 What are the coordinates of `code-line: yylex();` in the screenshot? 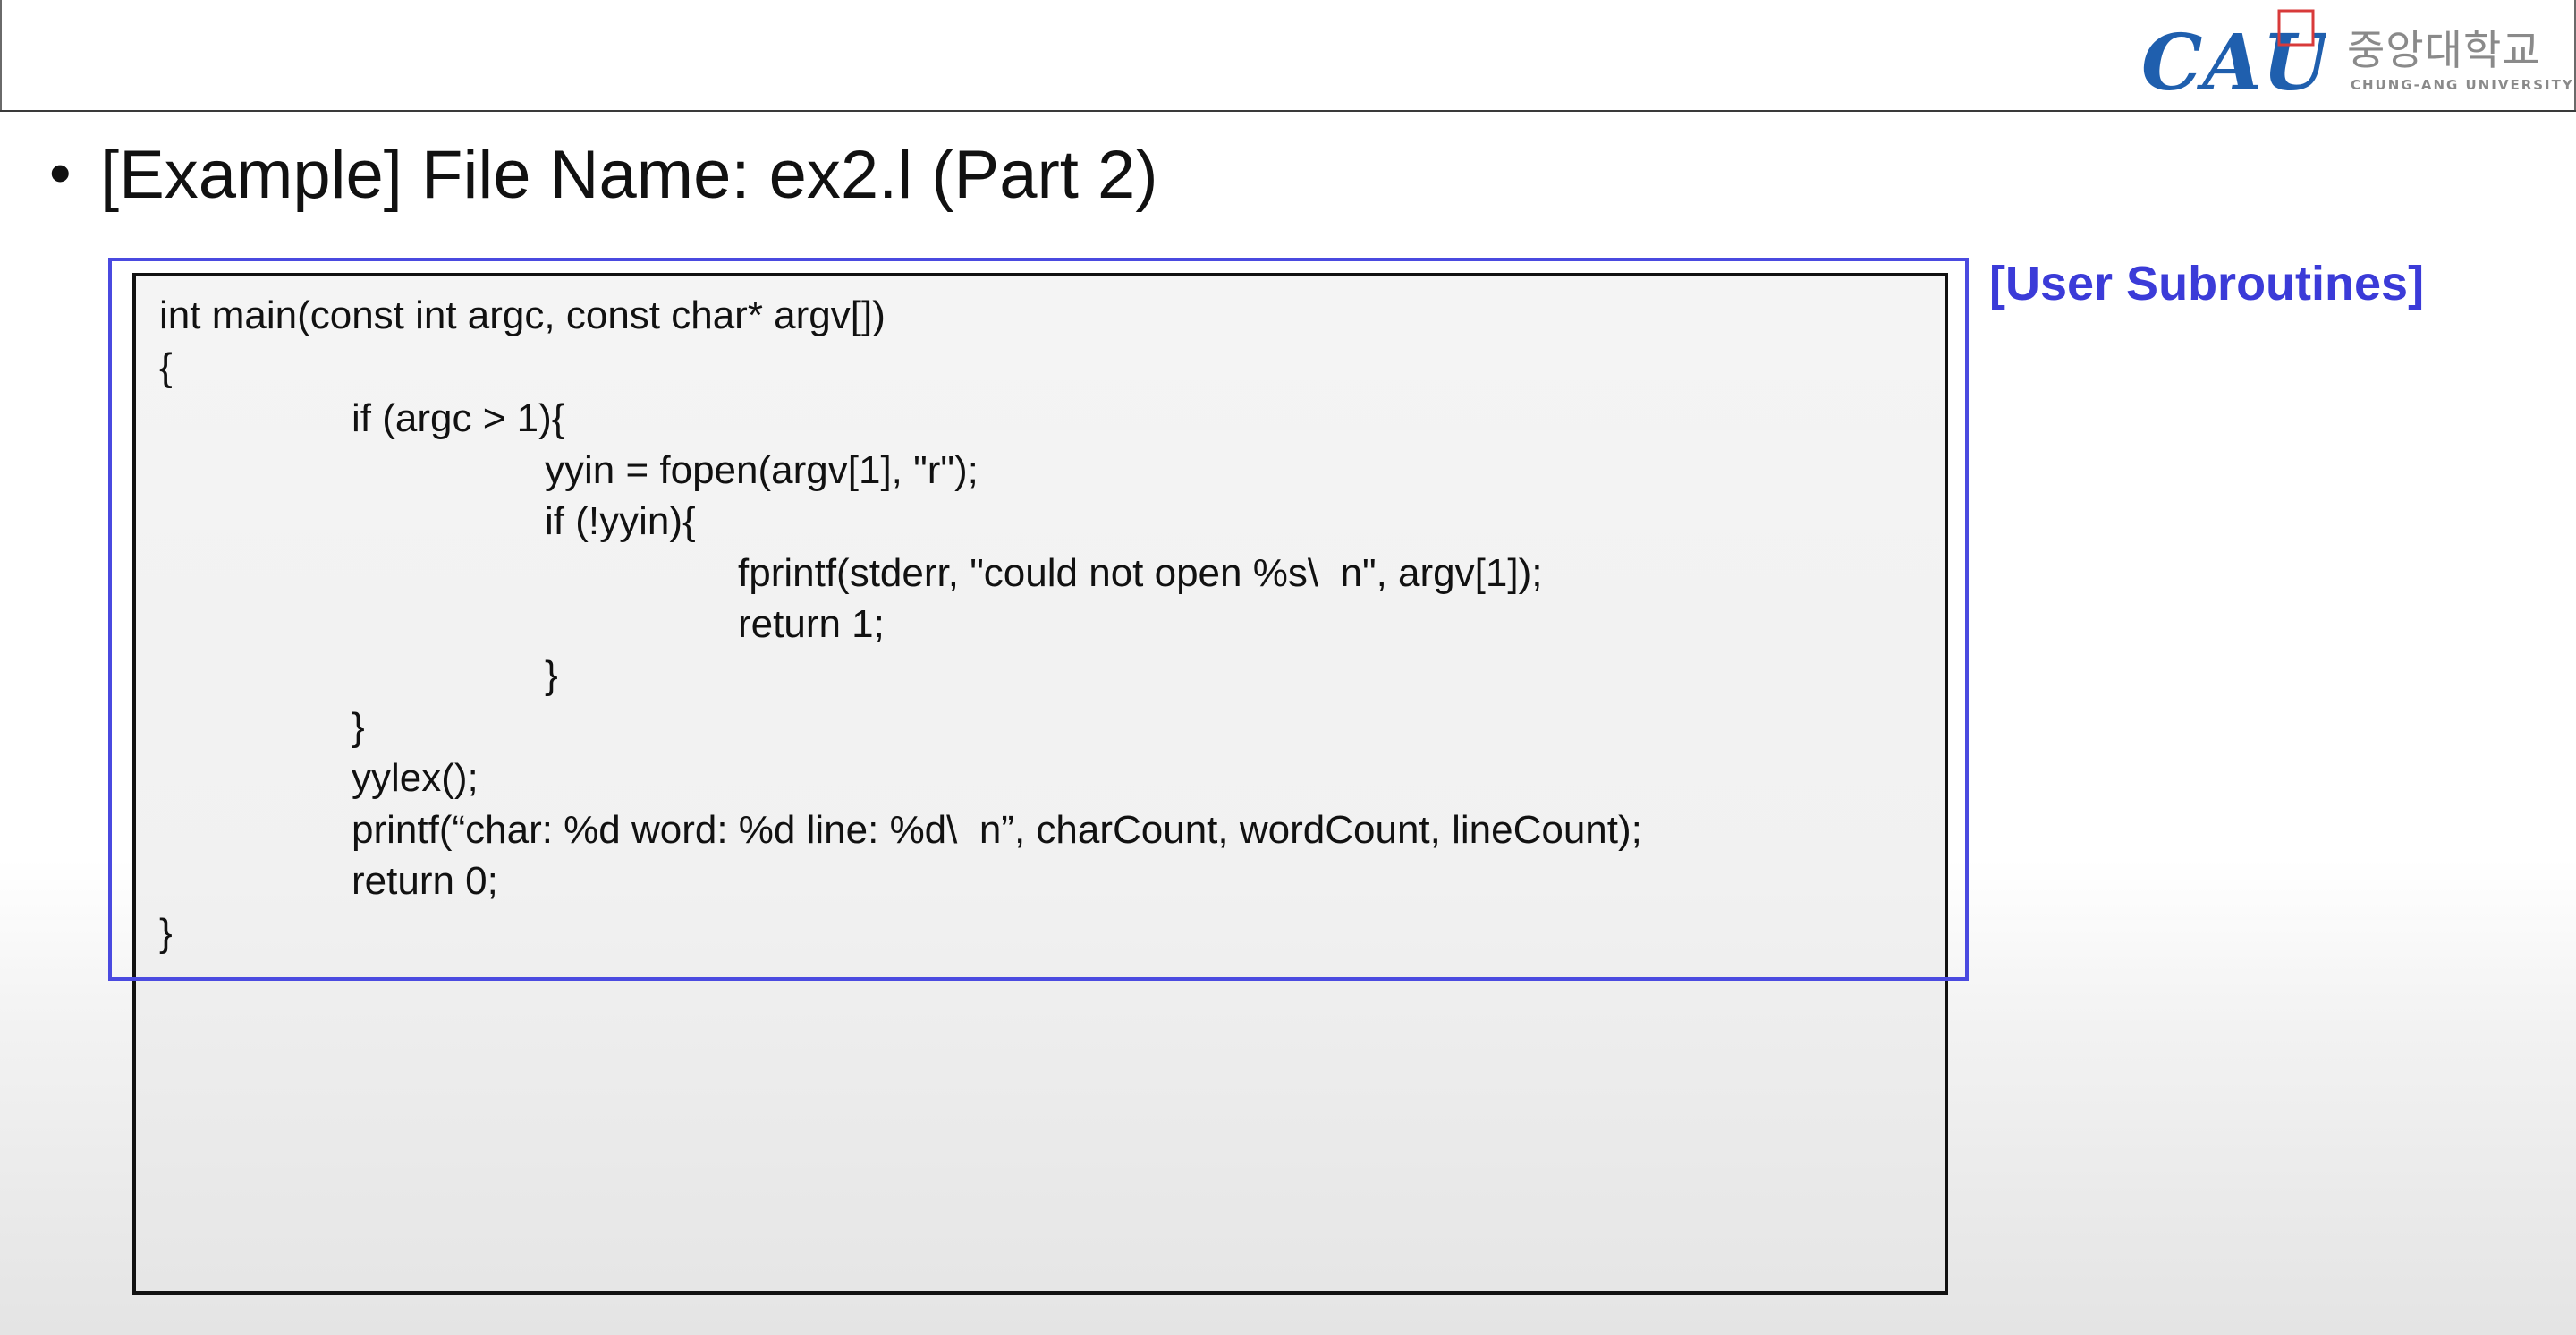 It's located at (415, 778).